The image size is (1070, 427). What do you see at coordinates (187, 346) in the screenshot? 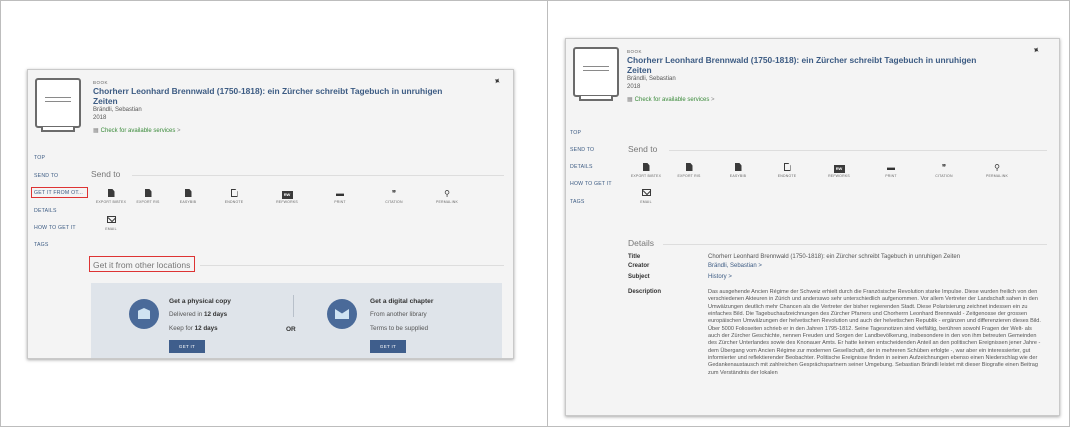
I see `get-physical-button: GET IT` at bounding box center [187, 346].